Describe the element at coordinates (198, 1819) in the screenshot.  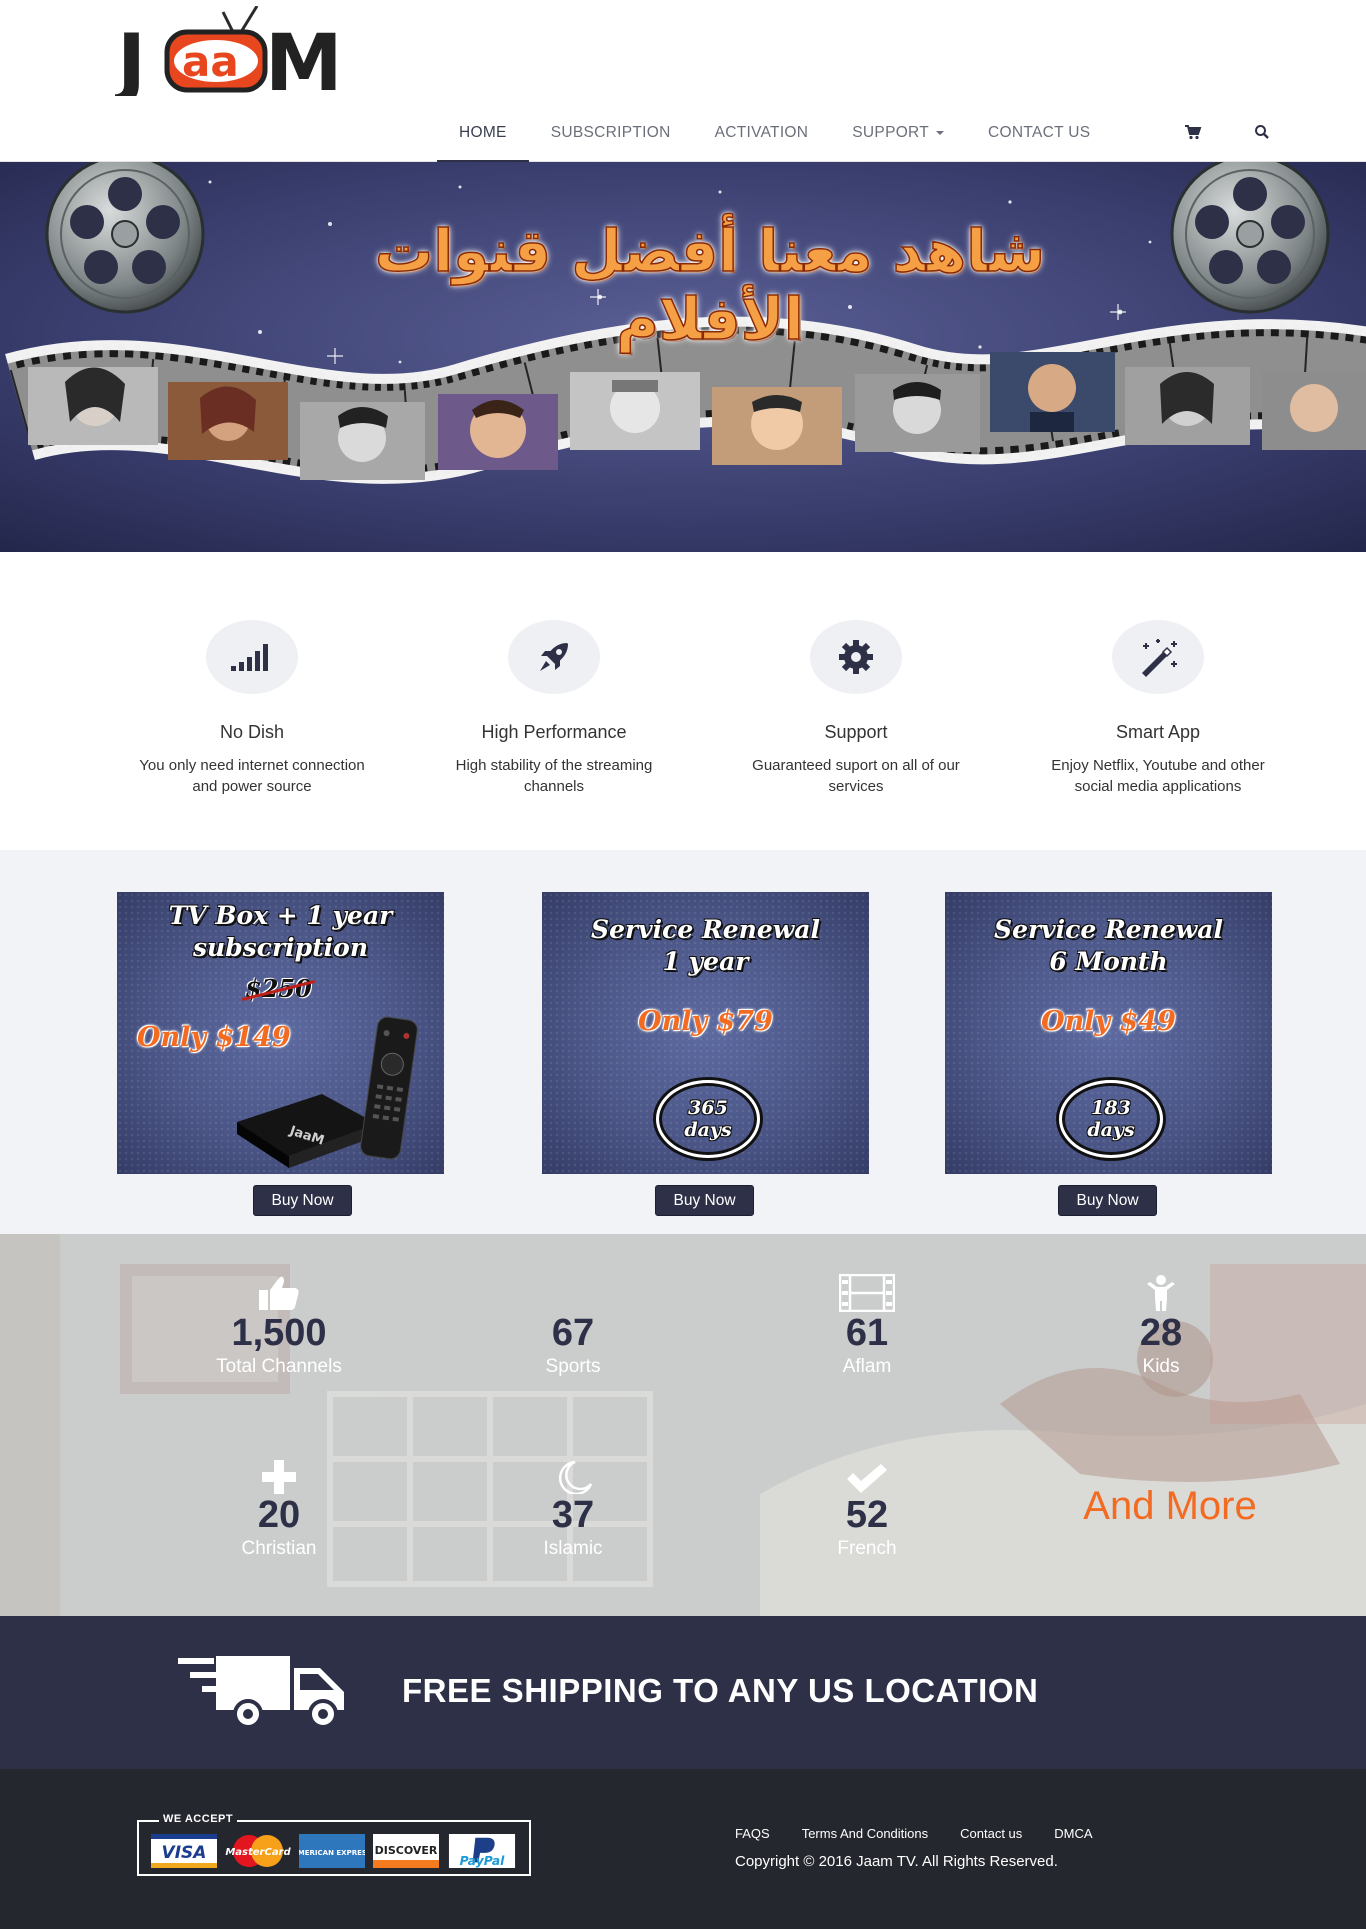
I see `we-accept-label: WE ACCEPT` at that location.